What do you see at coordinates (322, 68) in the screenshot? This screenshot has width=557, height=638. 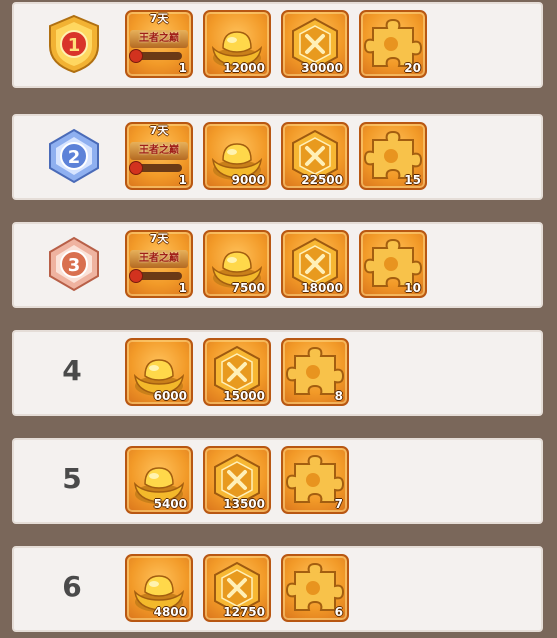 I see `item-count: 30000` at bounding box center [322, 68].